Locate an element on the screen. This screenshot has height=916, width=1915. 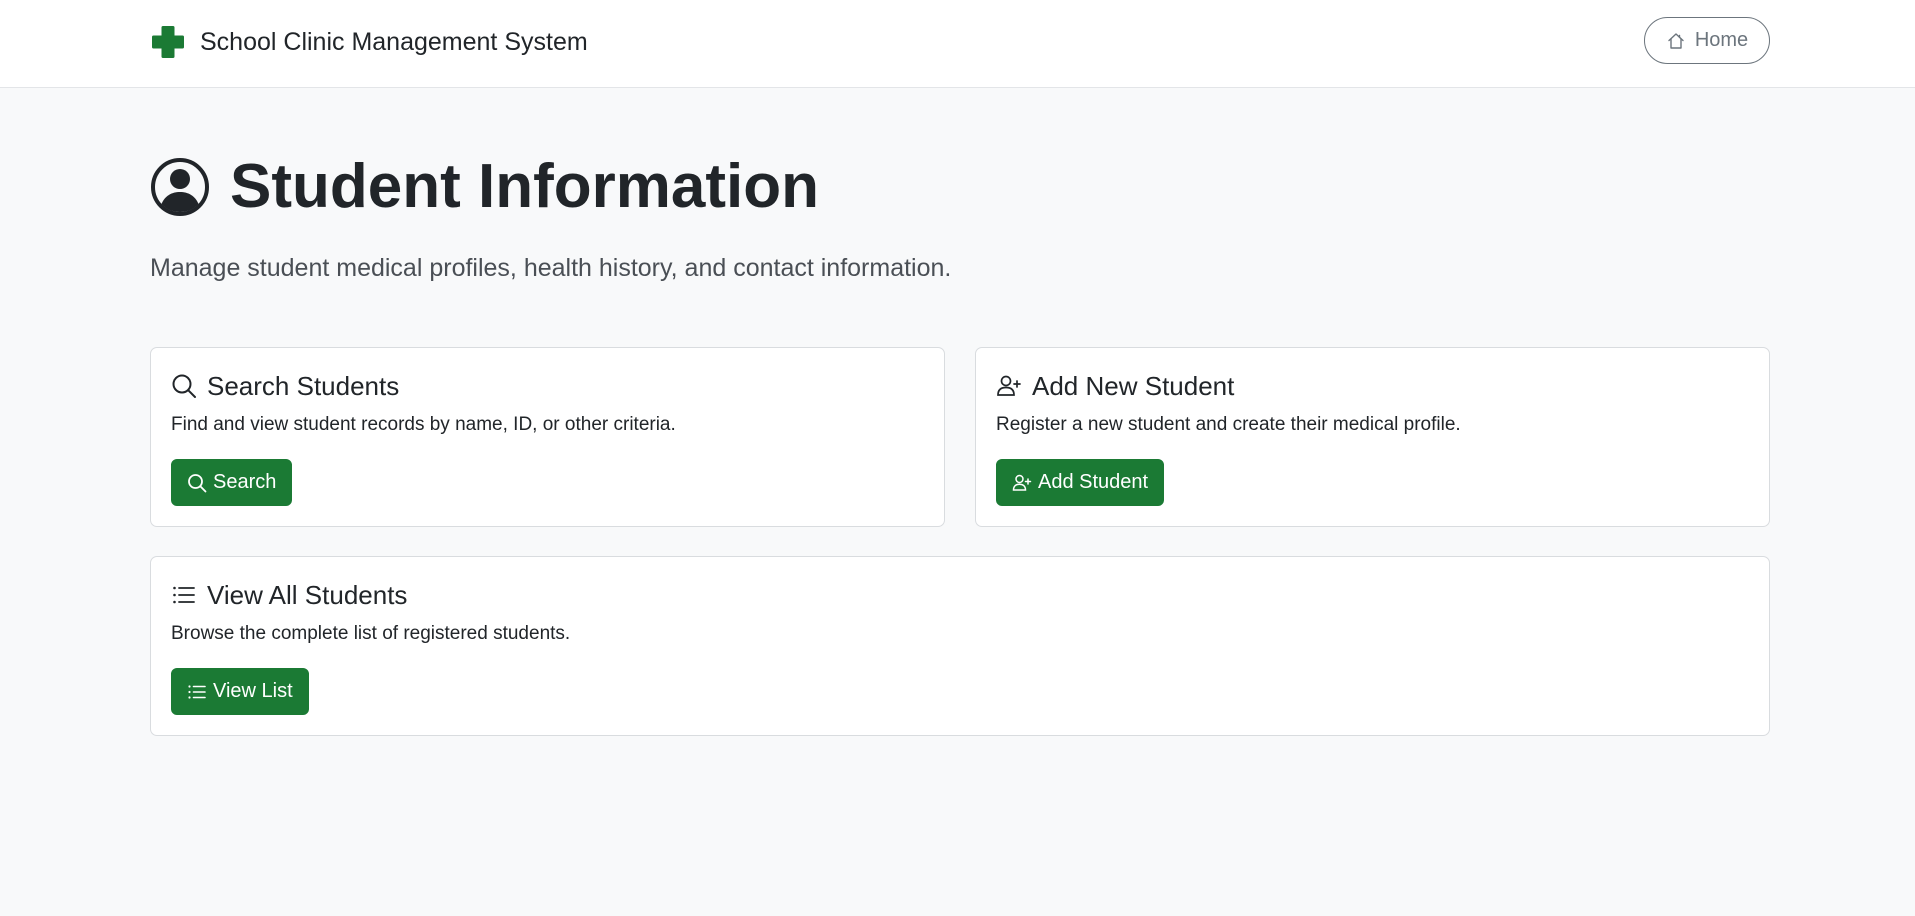
search-button: Search is located at coordinates (232, 482).